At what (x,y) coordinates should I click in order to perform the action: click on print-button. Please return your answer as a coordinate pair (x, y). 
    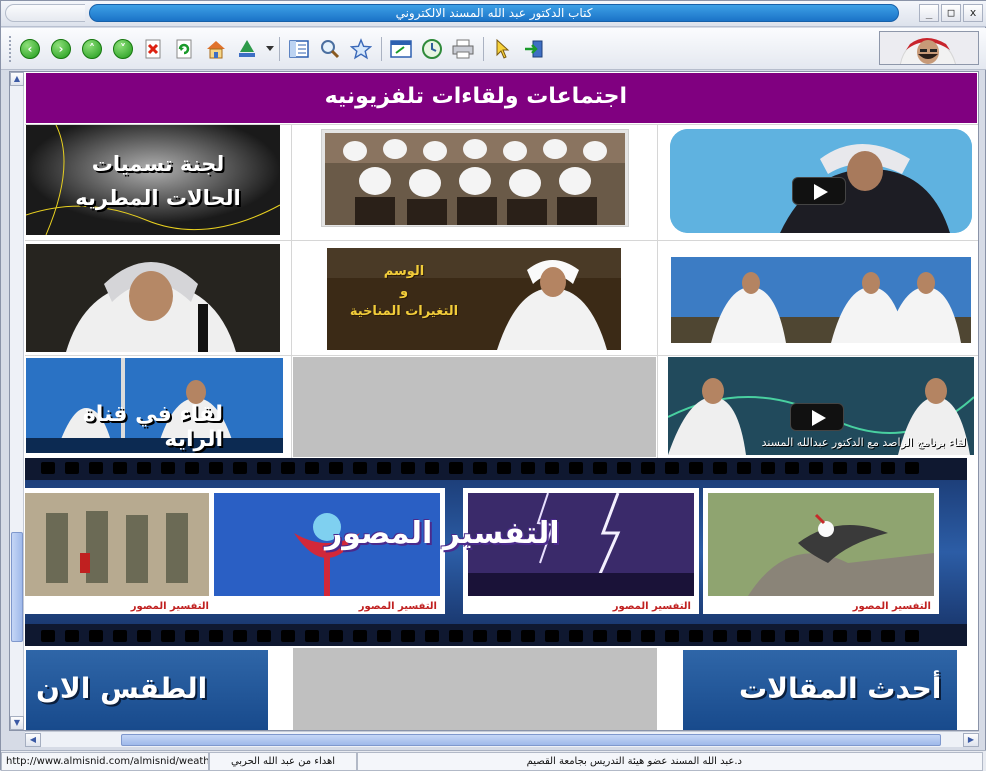
    Looking at the image, I should click on (463, 49).